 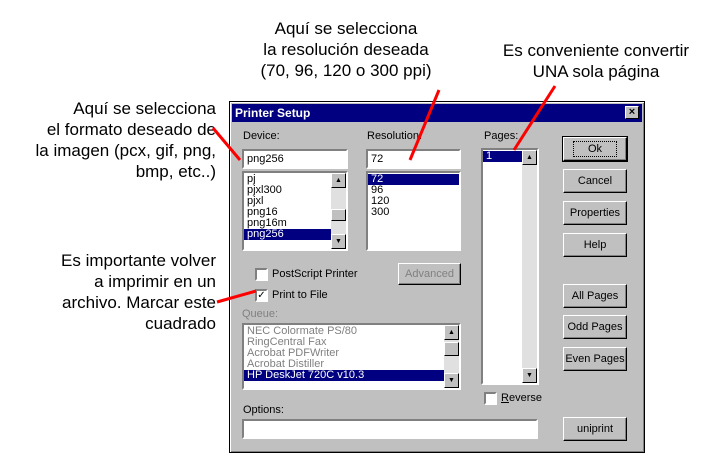 I want to click on odd-pages-button: Odd Pages, so click(x=595, y=327).